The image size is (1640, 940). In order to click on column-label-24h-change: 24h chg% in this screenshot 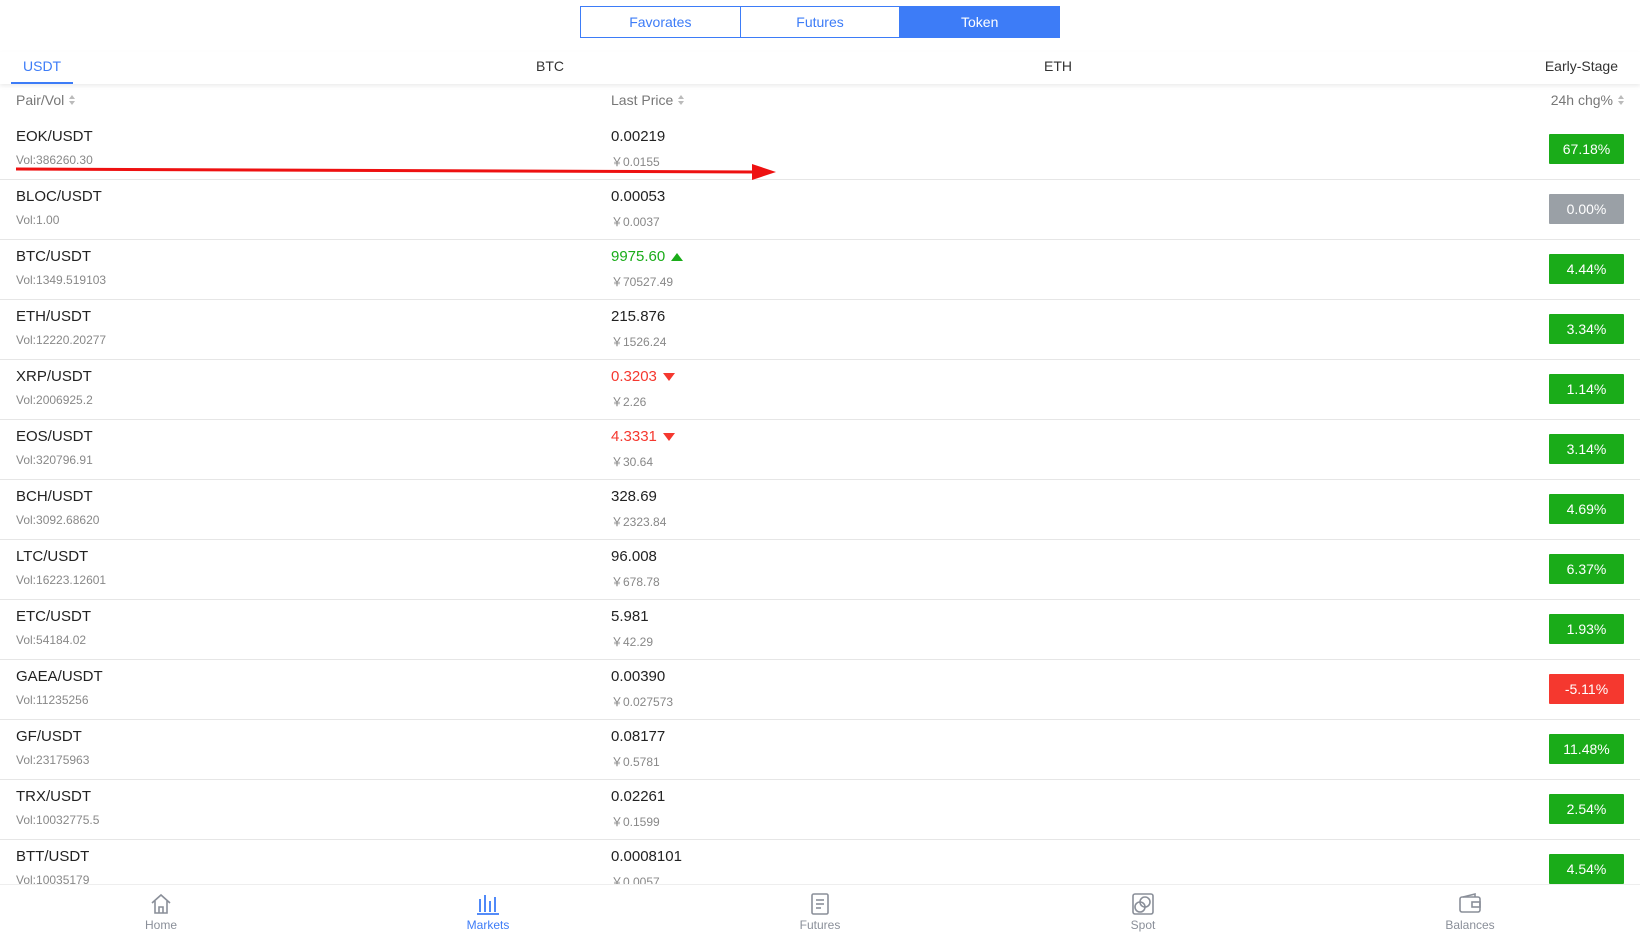, I will do `click(1581, 100)`.